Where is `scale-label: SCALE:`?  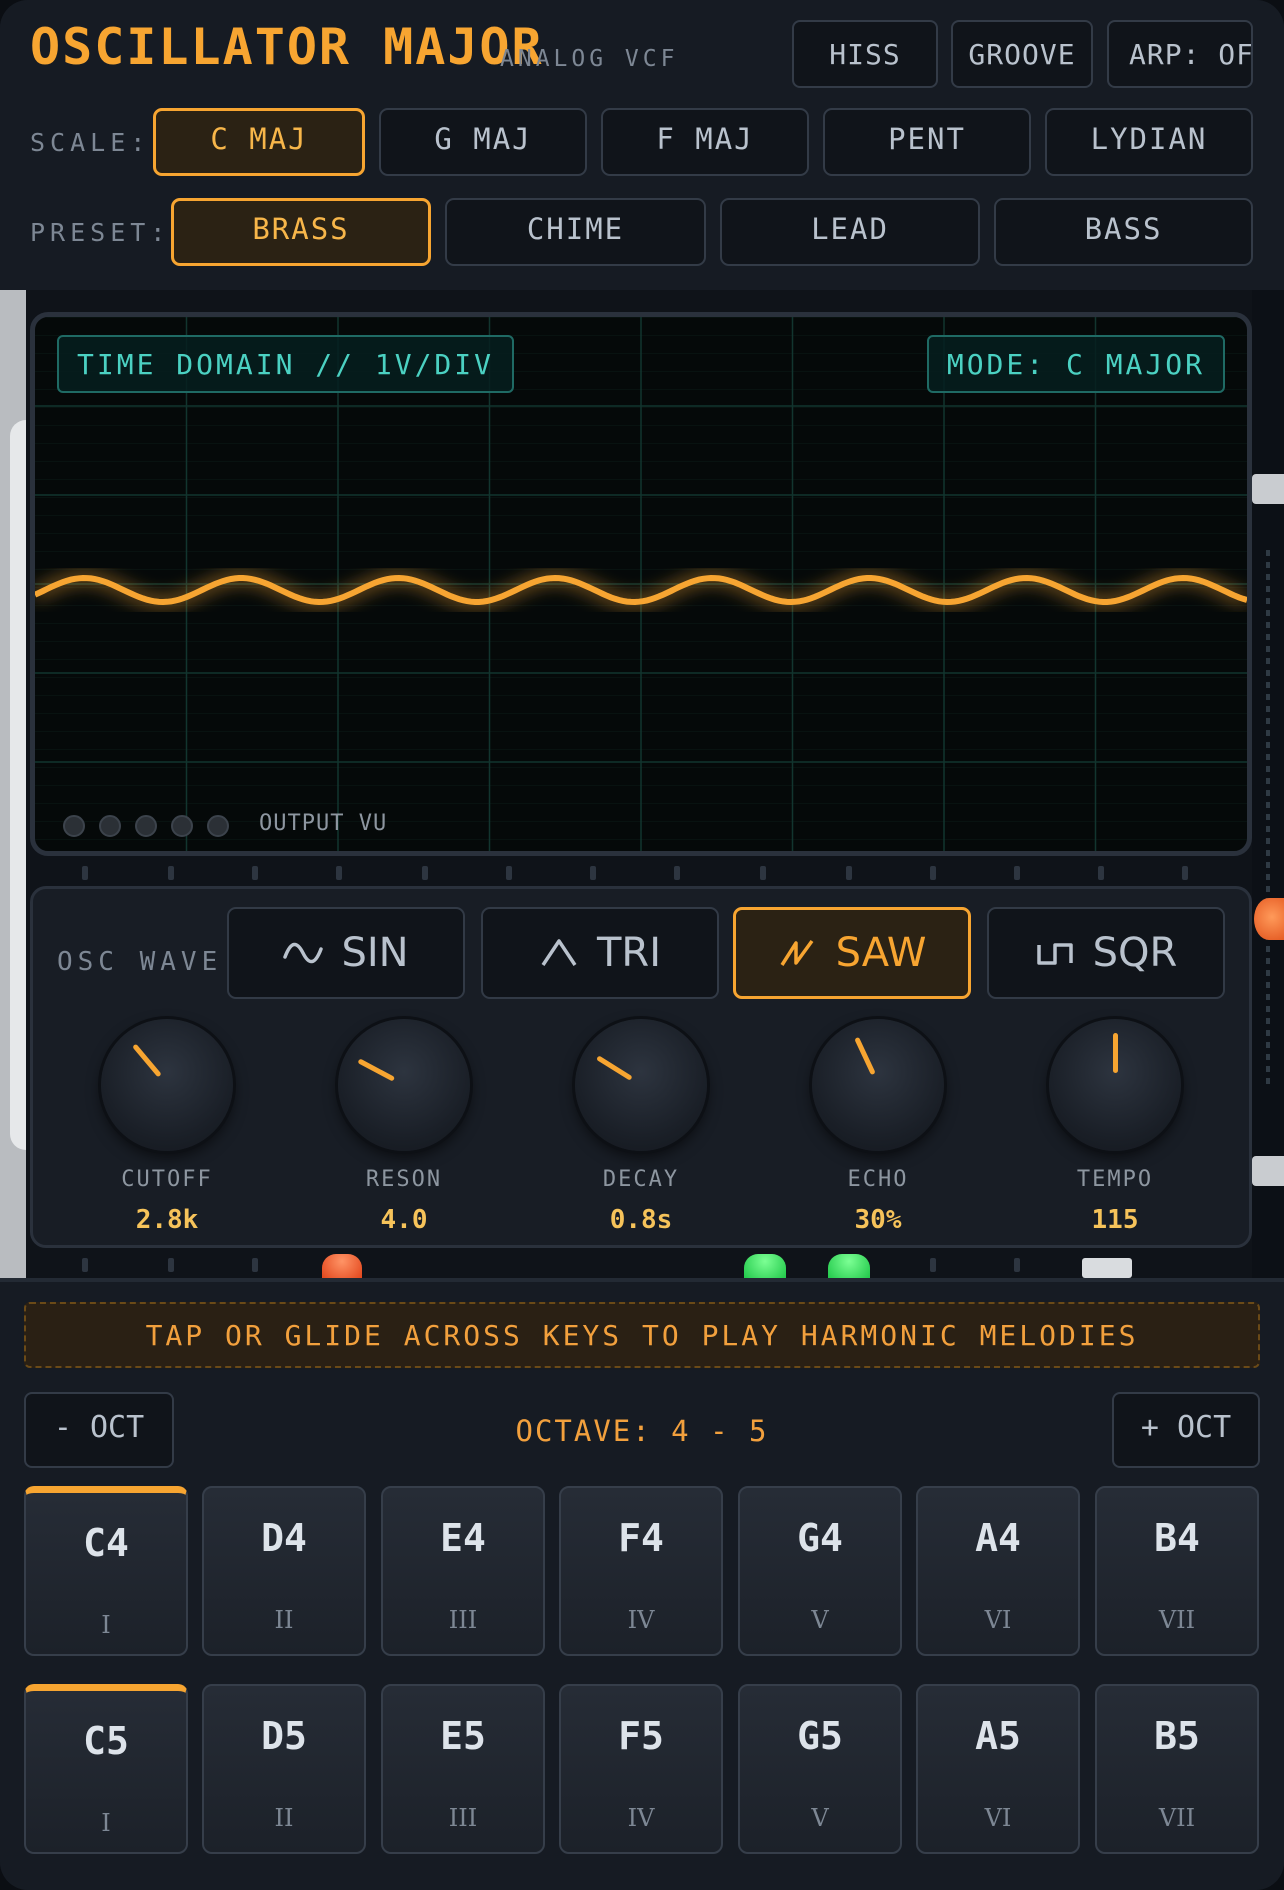
scale-label: SCALE: is located at coordinates (90, 142).